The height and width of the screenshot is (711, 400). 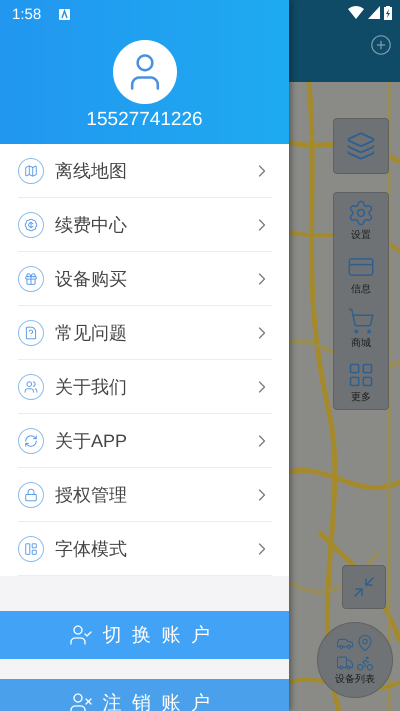 What do you see at coordinates (374, 12) in the screenshot?
I see `signal-icon` at bounding box center [374, 12].